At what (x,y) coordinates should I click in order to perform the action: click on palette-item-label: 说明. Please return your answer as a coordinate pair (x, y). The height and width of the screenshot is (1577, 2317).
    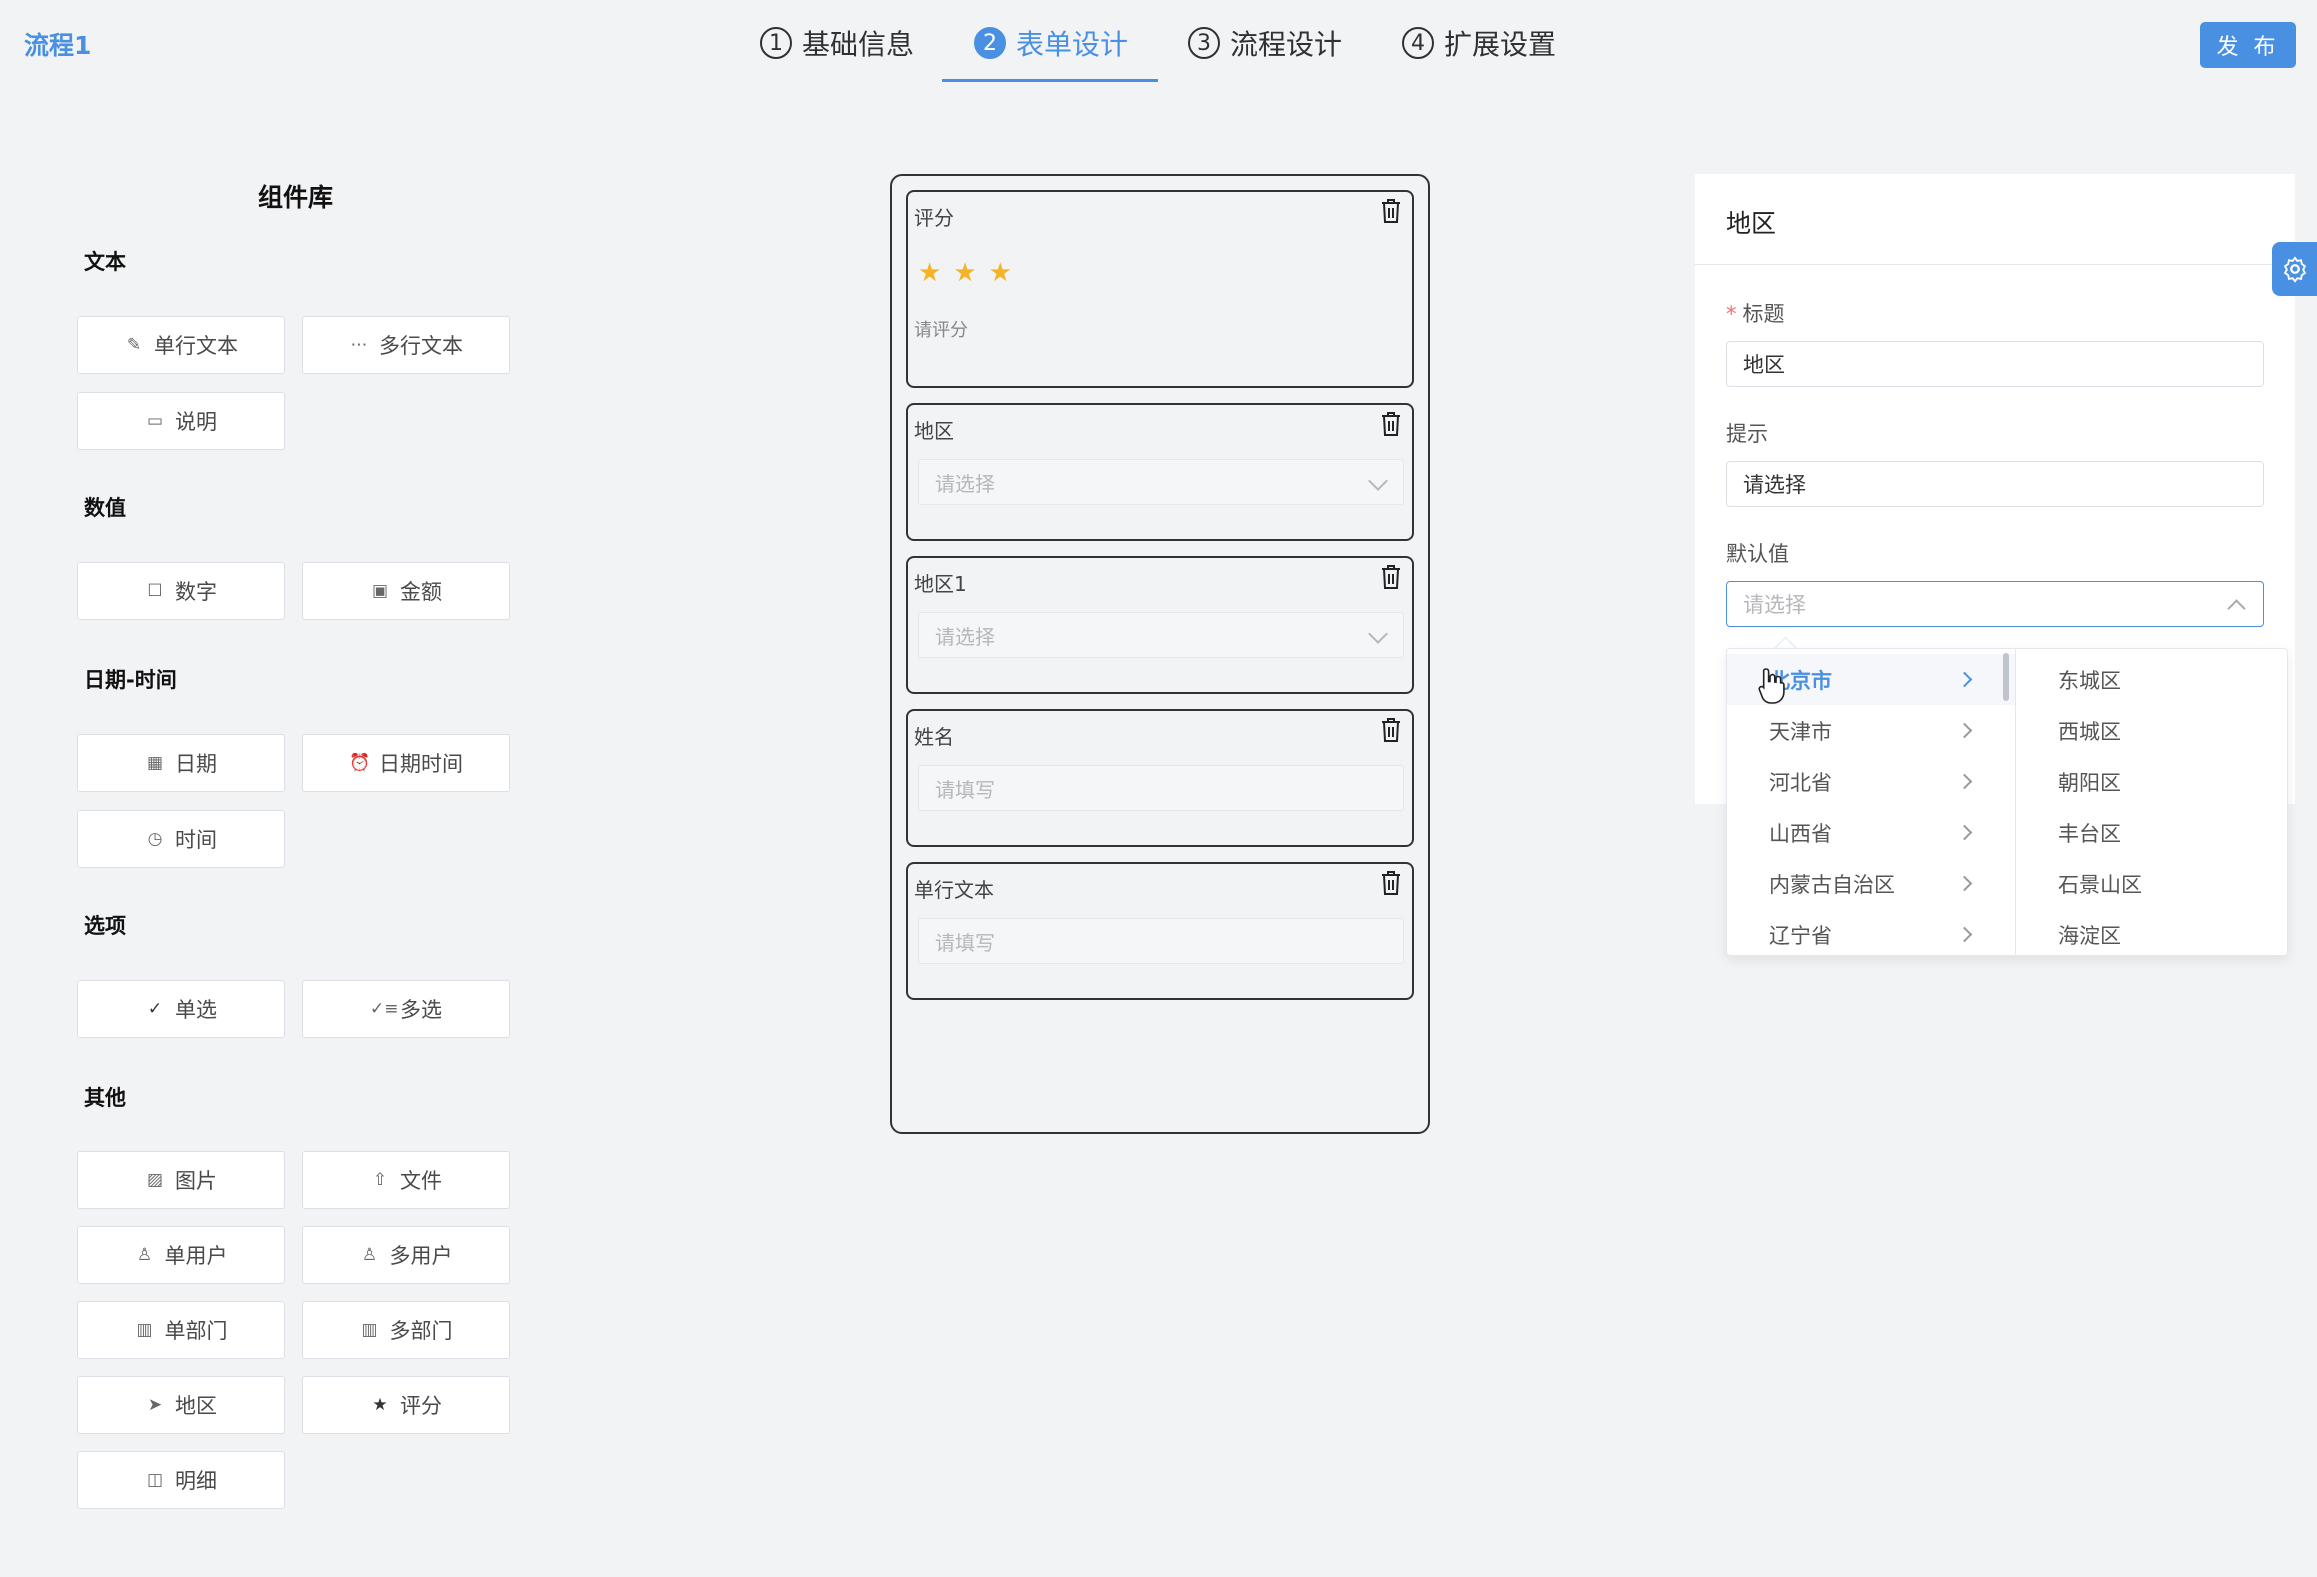
    Looking at the image, I should click on (196, 422).